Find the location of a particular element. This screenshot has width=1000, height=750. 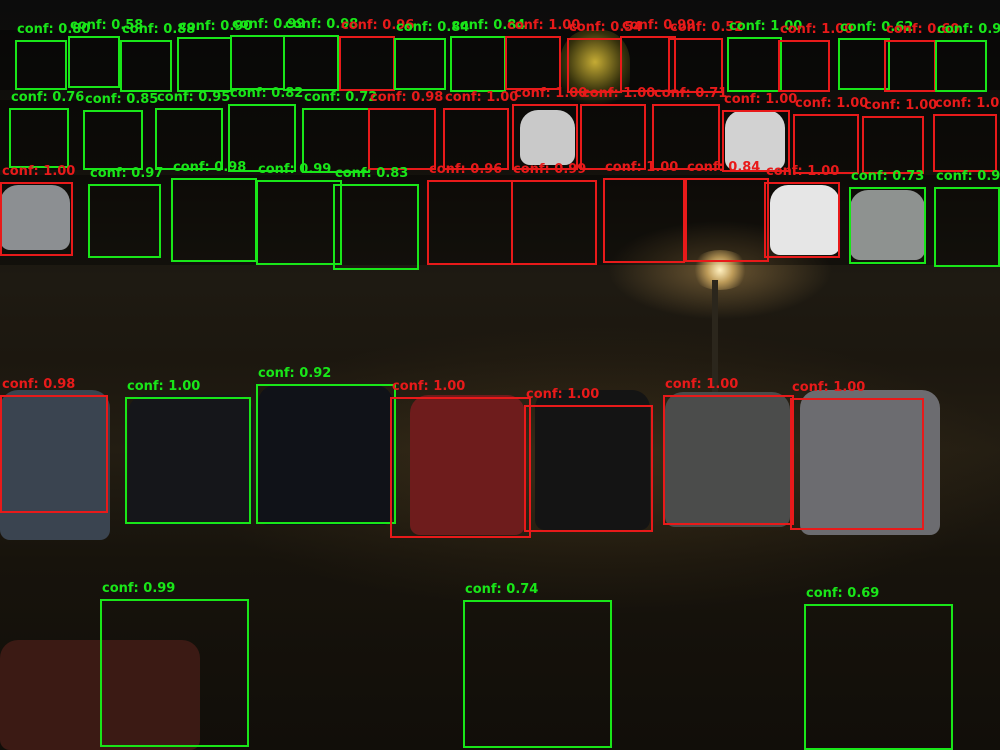

detection-box: conf: 0.83 is located at coordinates (376, 218).